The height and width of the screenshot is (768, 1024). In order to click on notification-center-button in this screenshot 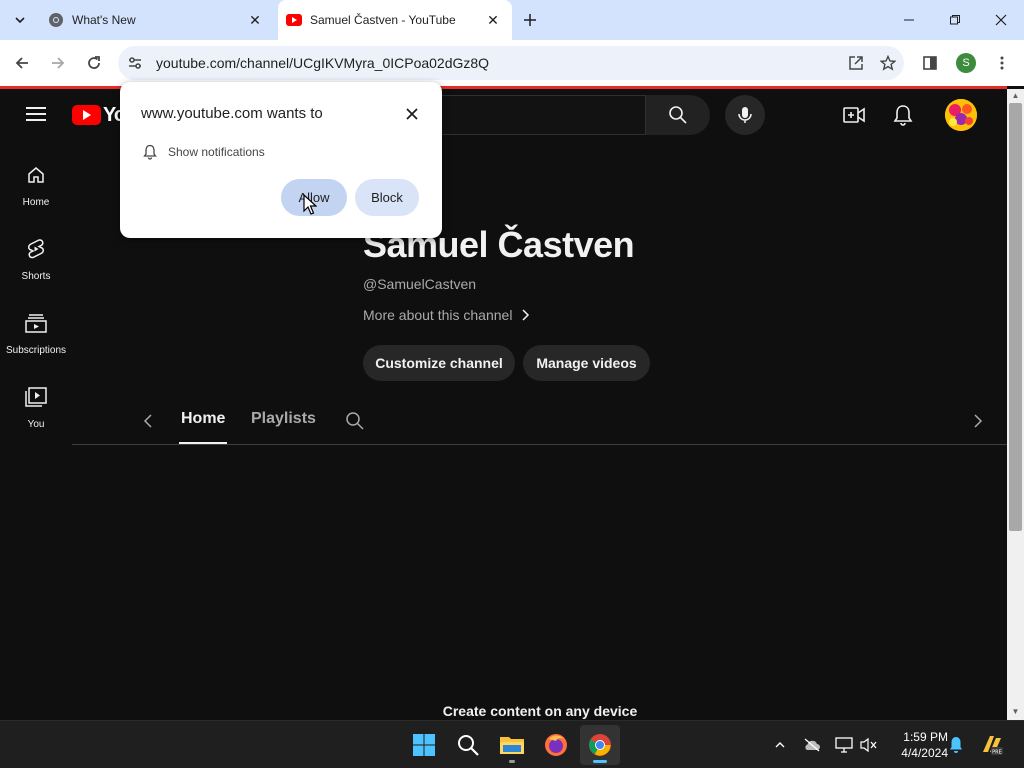, I will do `click(956, 745)`.